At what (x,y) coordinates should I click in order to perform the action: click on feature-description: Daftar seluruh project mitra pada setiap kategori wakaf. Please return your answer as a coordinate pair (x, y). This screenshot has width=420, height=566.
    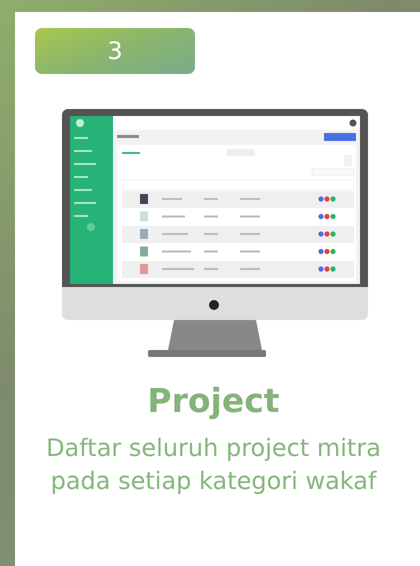
    Looking at the image, I should click on (213, 465).